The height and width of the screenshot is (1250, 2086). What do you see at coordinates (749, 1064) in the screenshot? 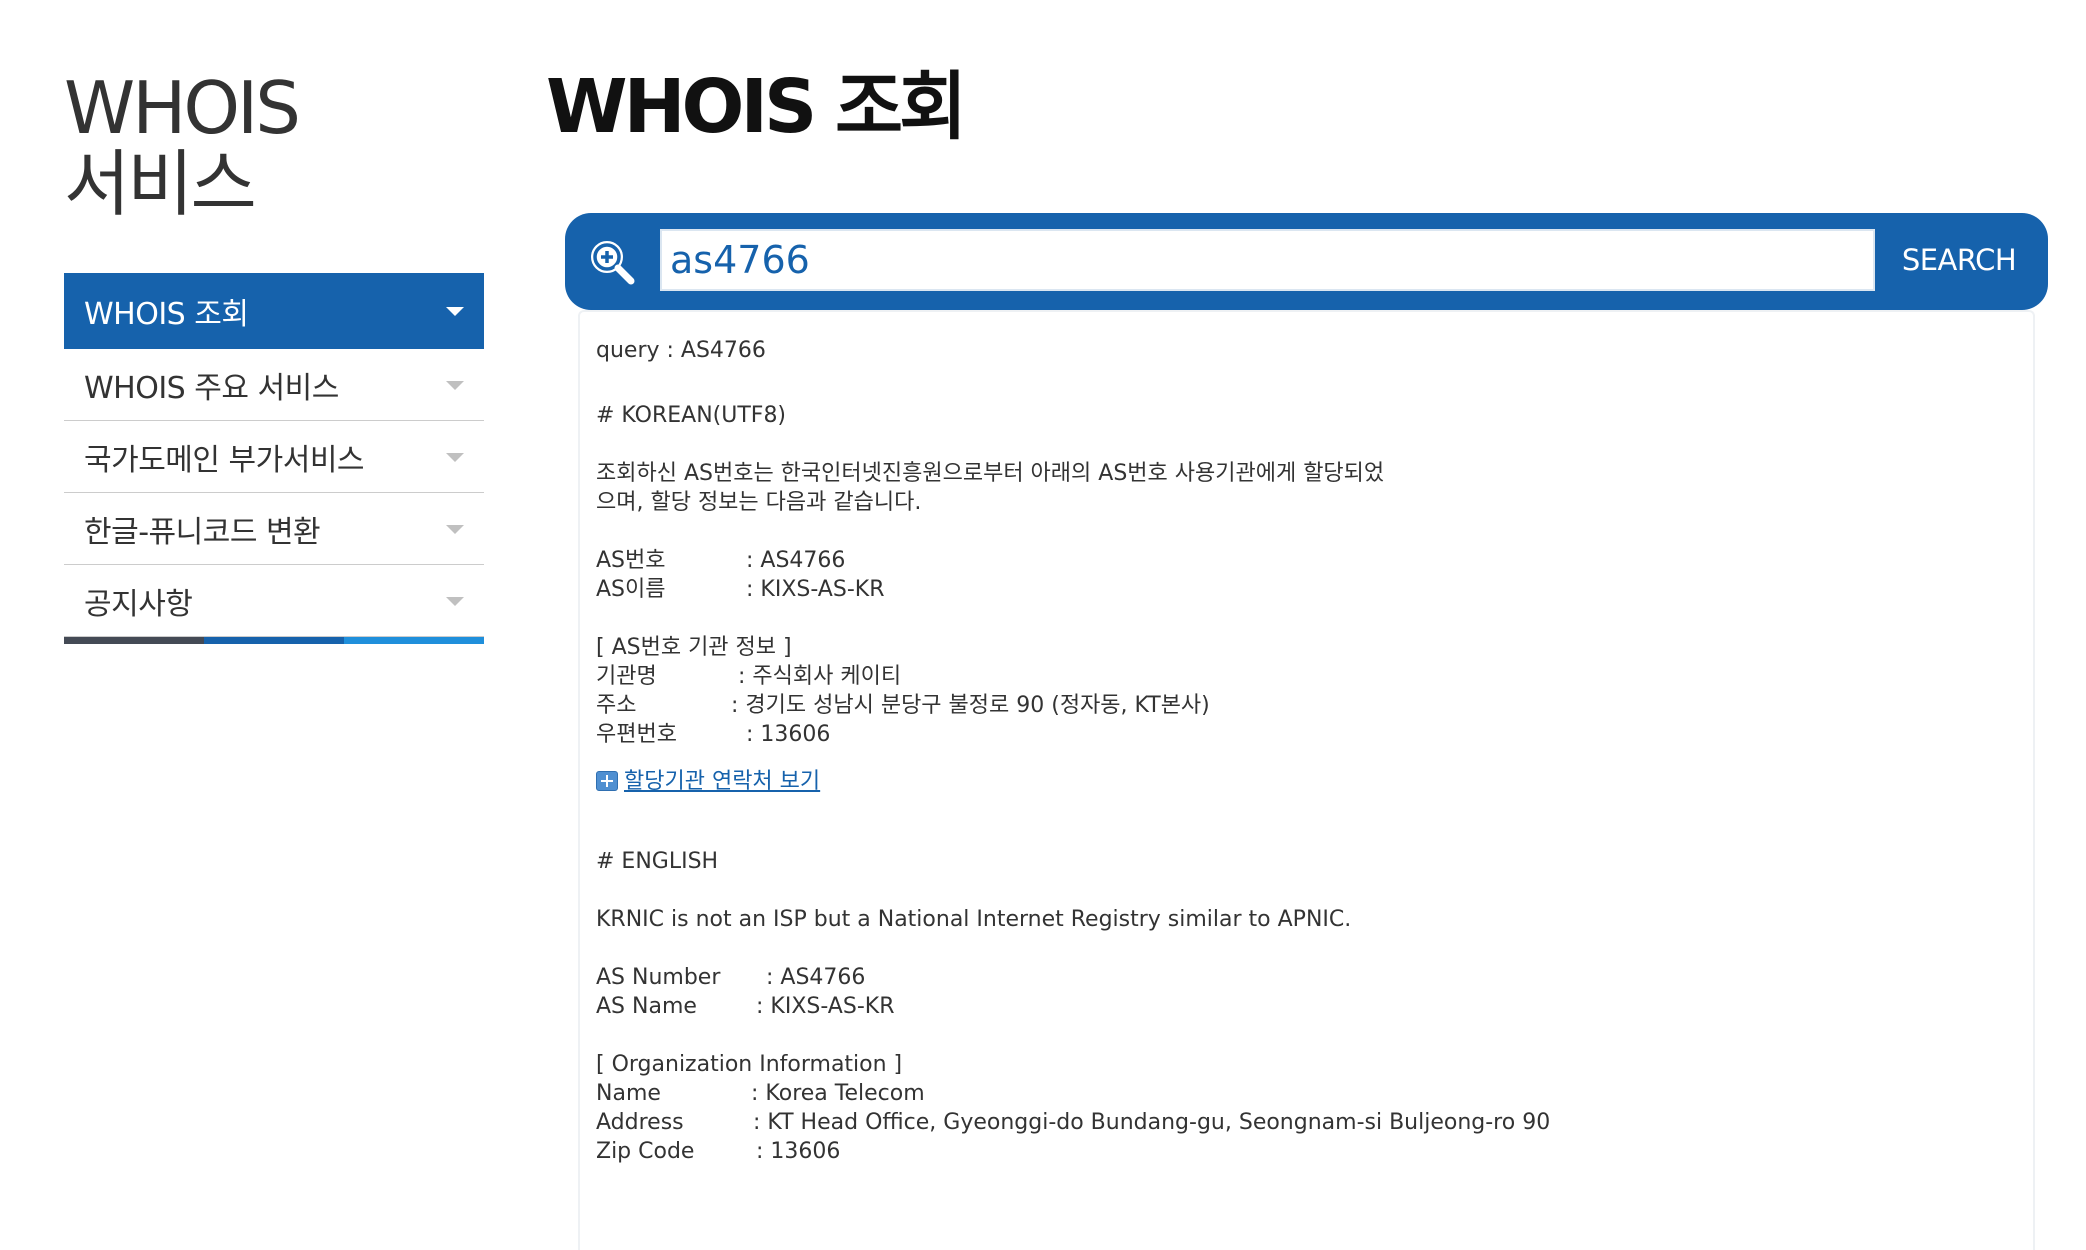
I see `en-org-header: [ Organization Information ]` at bounding box center [749, 1064].